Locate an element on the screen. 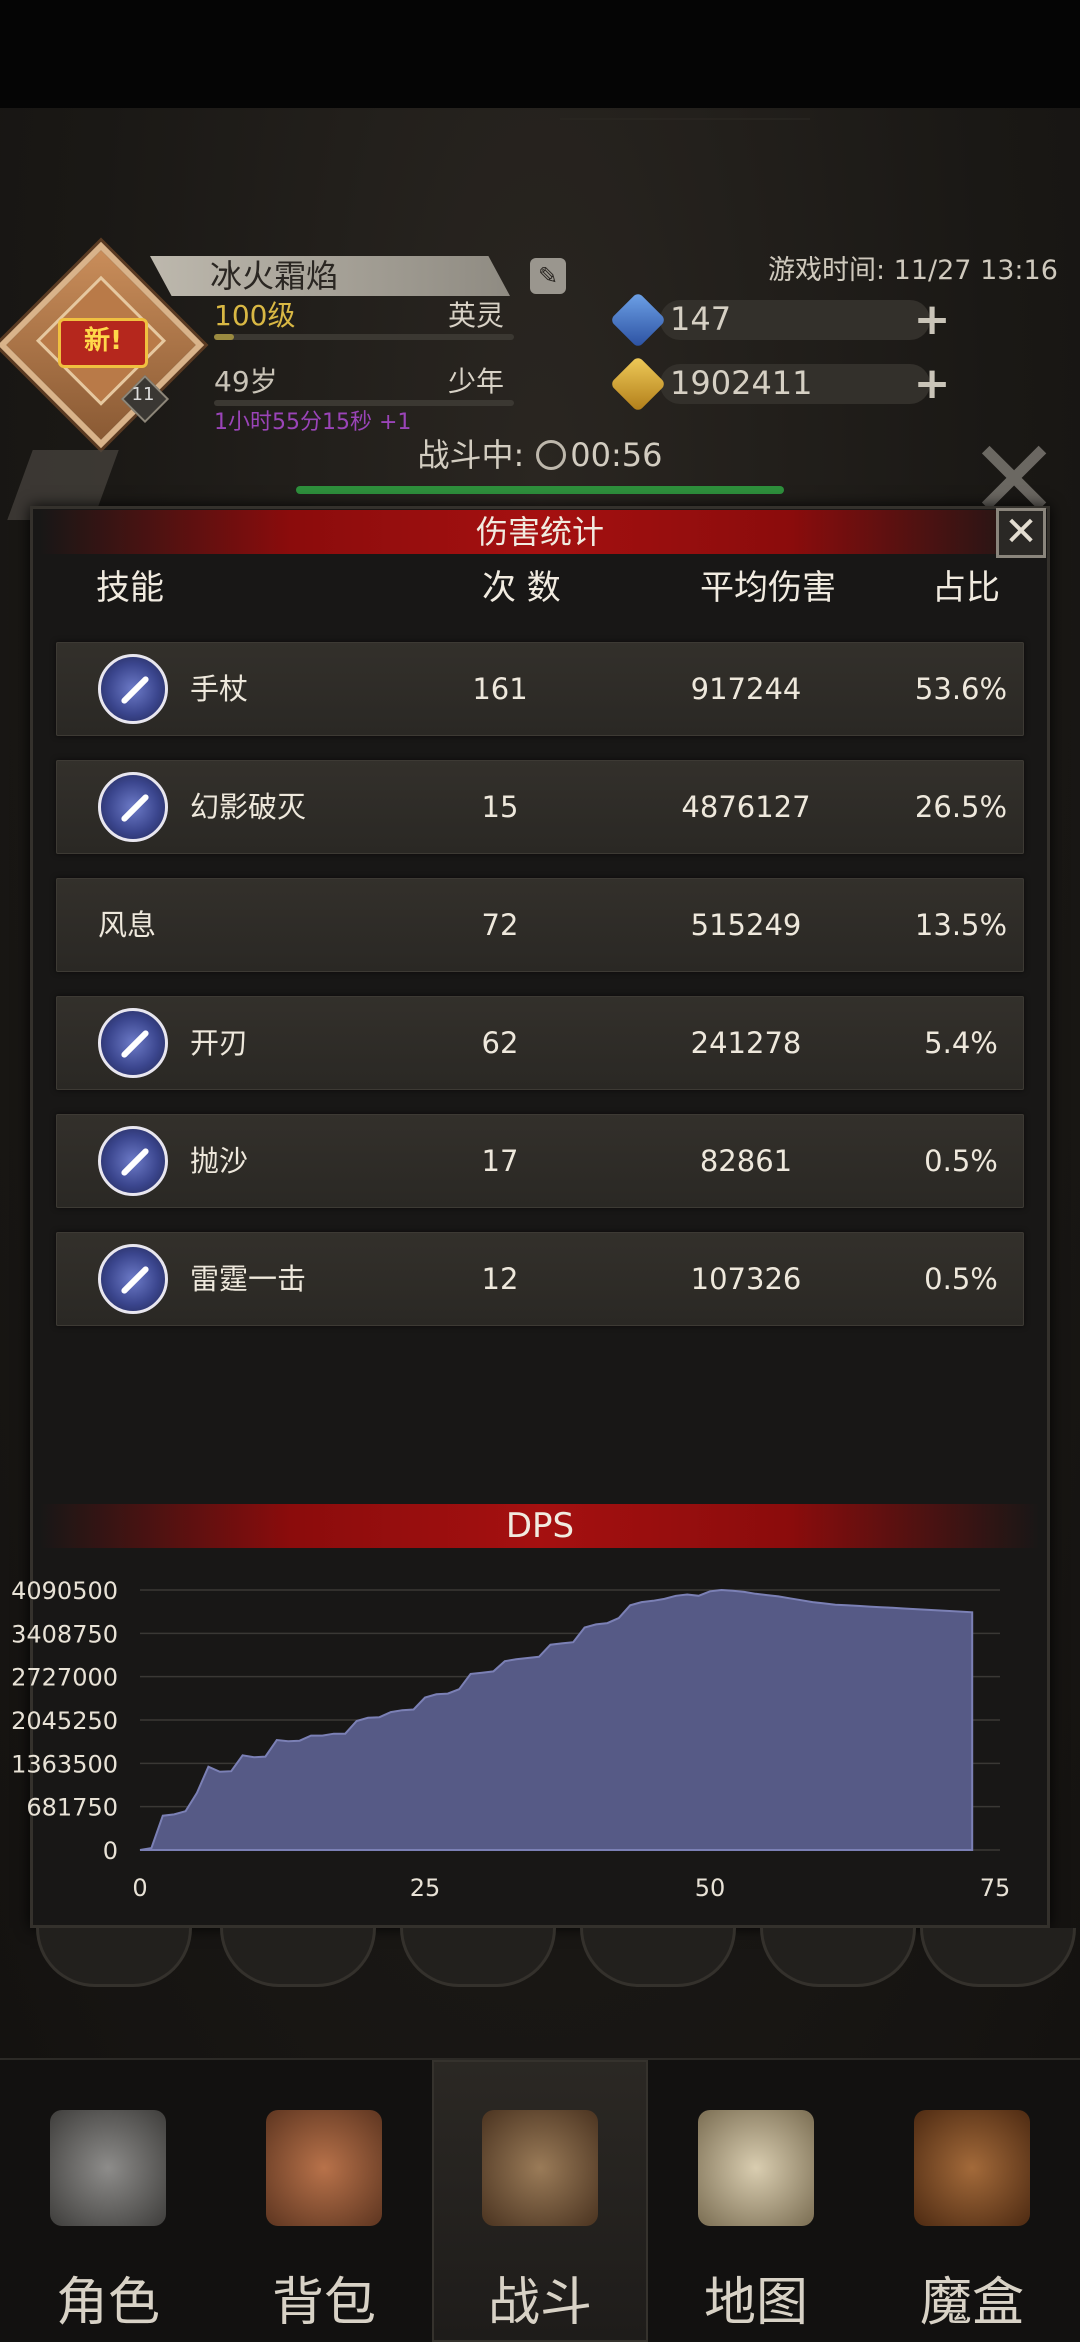 The width and height of the screenshot is (1080, 2342). y-tick-label: 3408750 is located at coordinates (64, 1634).